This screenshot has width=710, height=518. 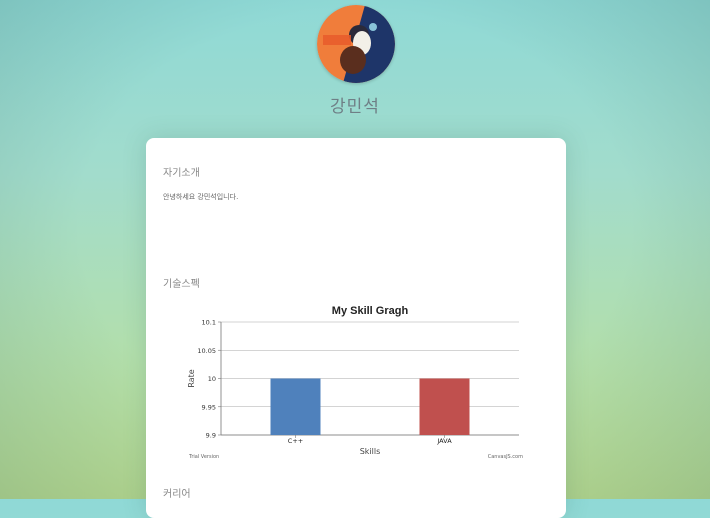 What do you see at coordinates (211, 436) in the screenshot?
I see `y-tick-label: 9.9` at bounding box center [211, 436].